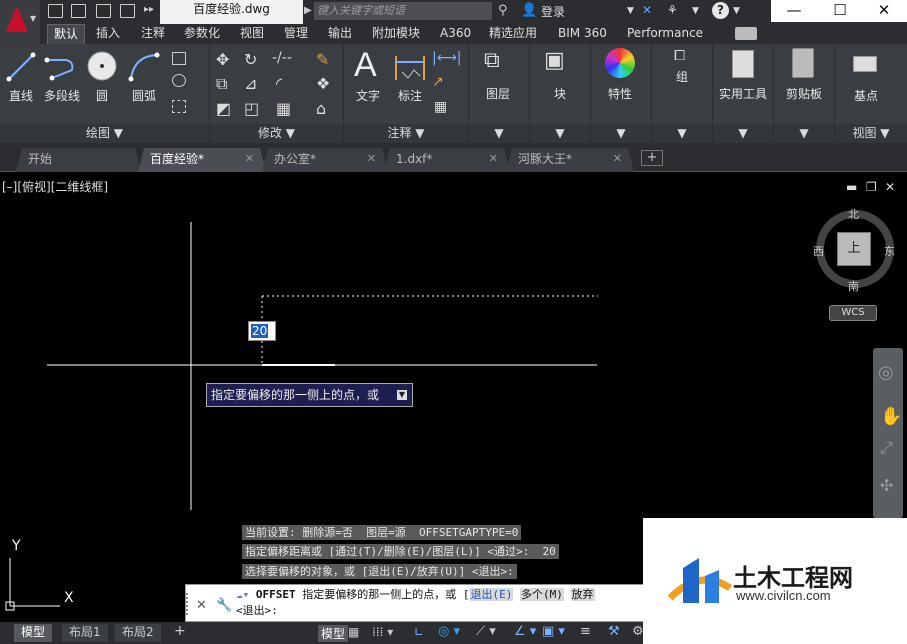  I want to click on boundary-icon, so click(179, 106).